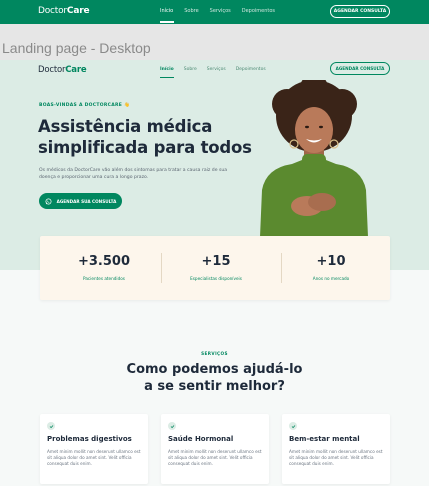 The width and height of the screenshot is (429, 486). What do you see at coordinates (166, 11) in the screenshot?
I see `nav-link-inicio: Início` at bounding box center [166, 11].